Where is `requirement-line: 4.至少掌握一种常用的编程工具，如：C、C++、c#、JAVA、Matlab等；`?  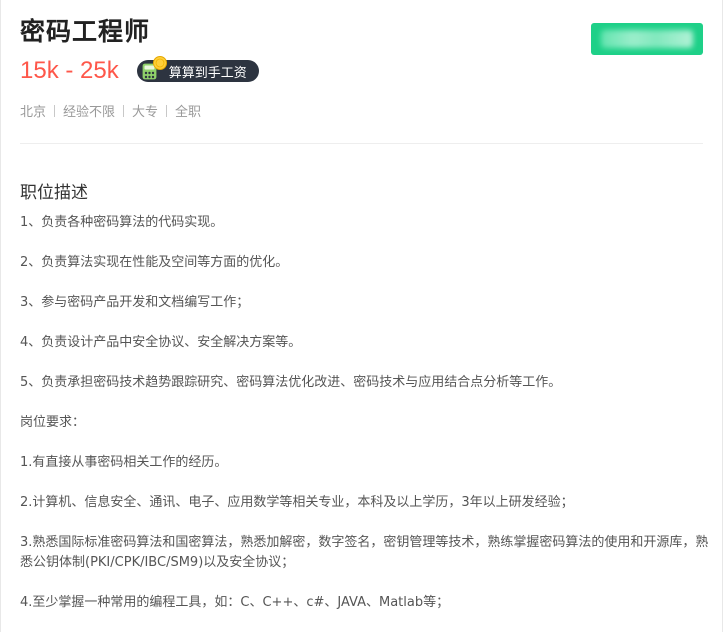
requirement-line: 4.至少掌握一种常用的编程工具，如：C、C++、c#、JAVA、Matlab等； is located at coordinates (235, 602).